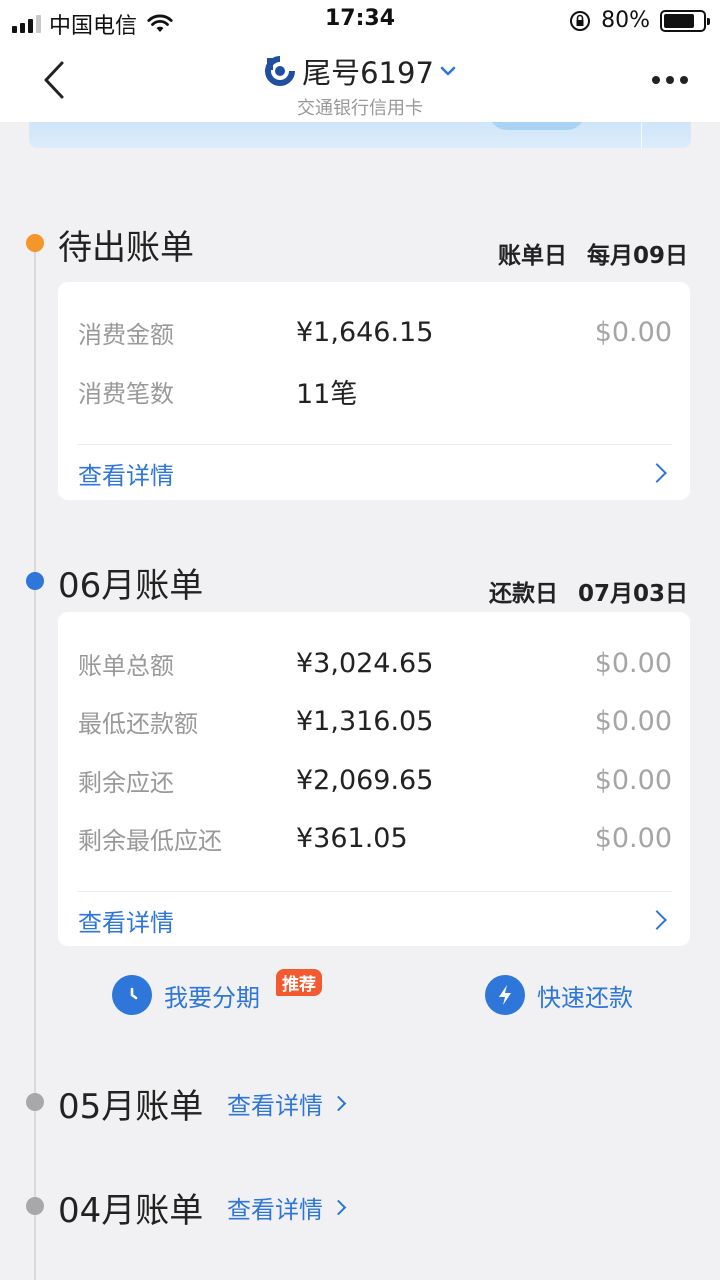 This screenshot has width=720, height=1280. I want to click on summary-row: 消费笔数 11笔, so click(375, 391).